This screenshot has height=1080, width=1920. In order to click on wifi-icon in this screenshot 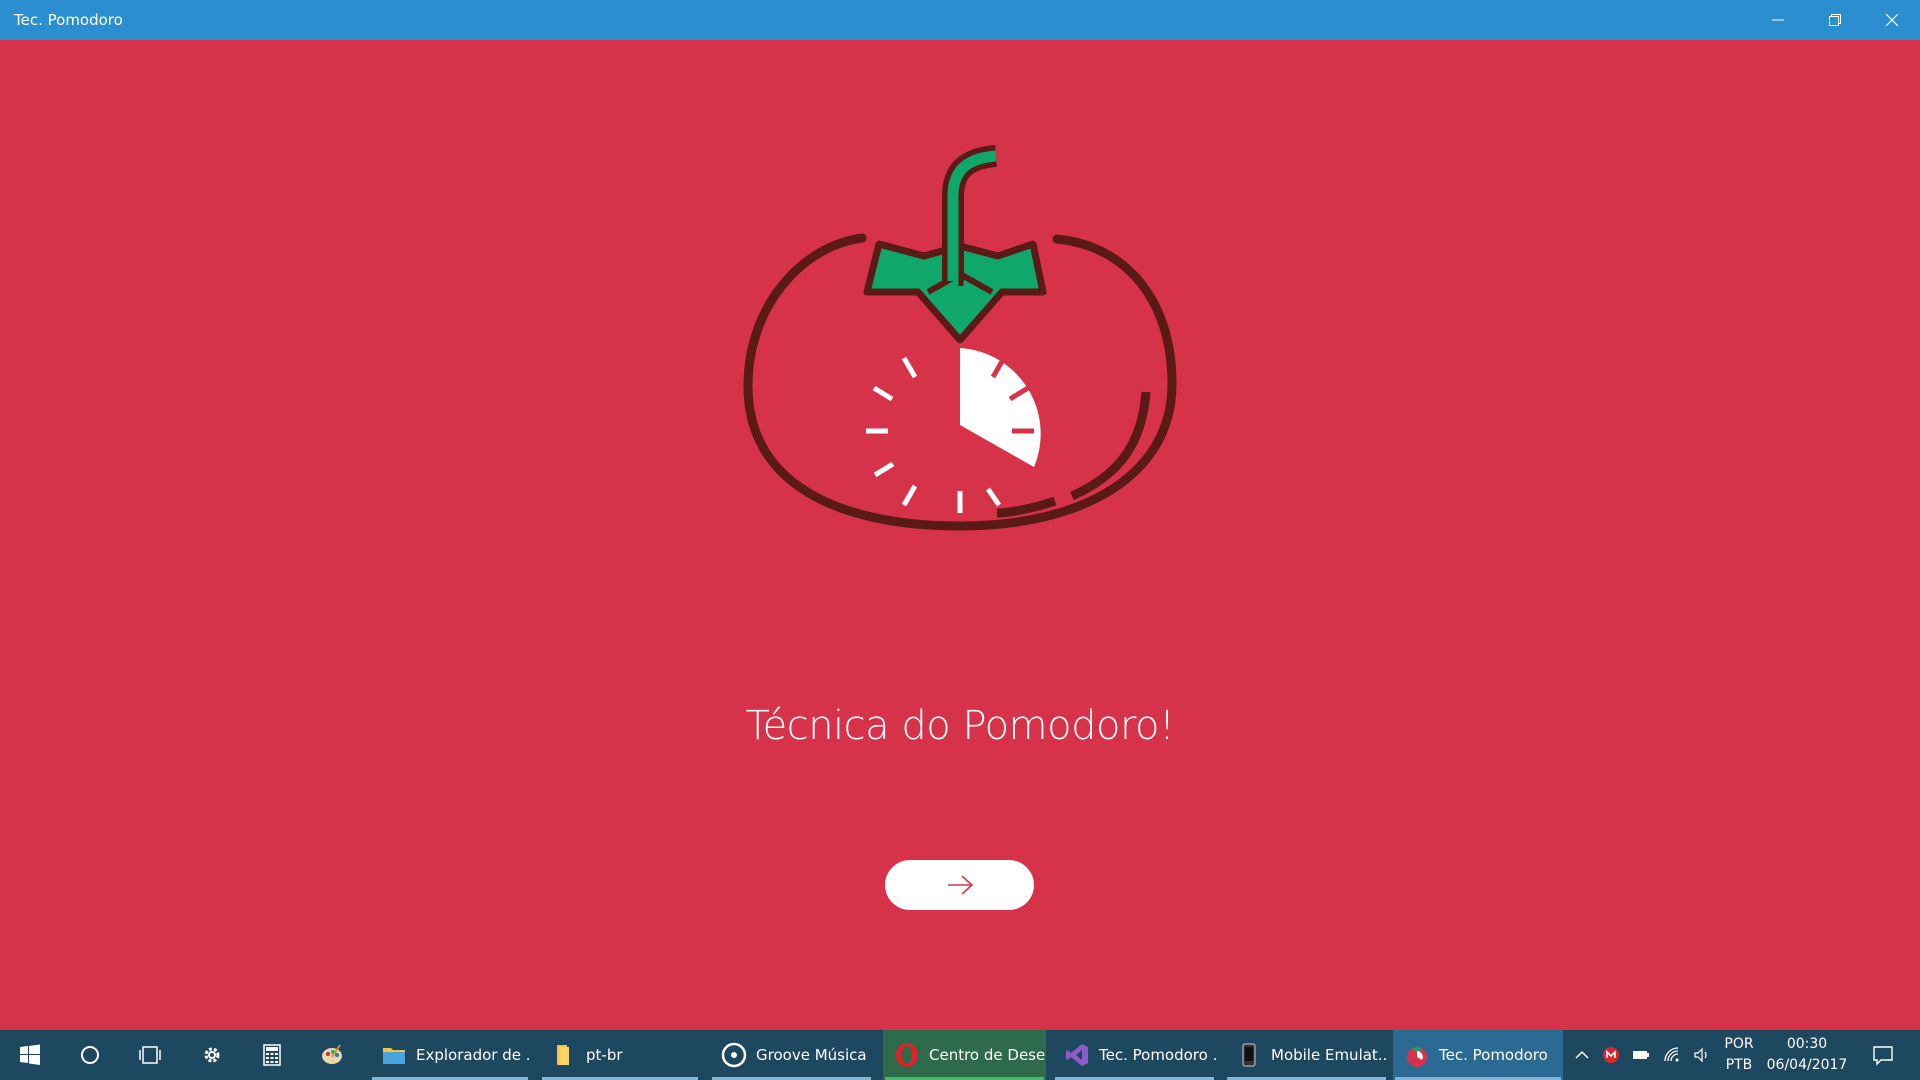, I will do `click(1671, 1054)`.